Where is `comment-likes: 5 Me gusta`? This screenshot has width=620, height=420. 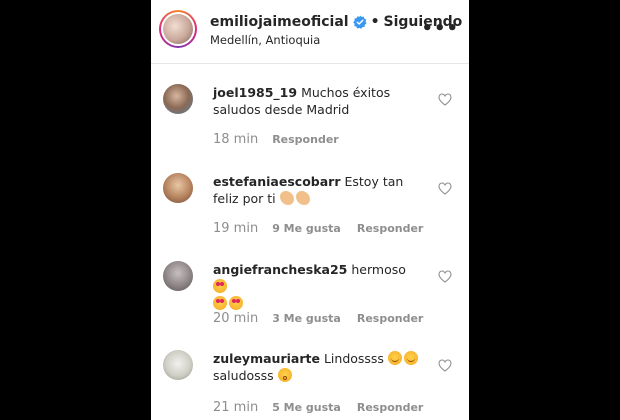 comment-likes: 5 Me gusta is located at coordinates (306, 407).